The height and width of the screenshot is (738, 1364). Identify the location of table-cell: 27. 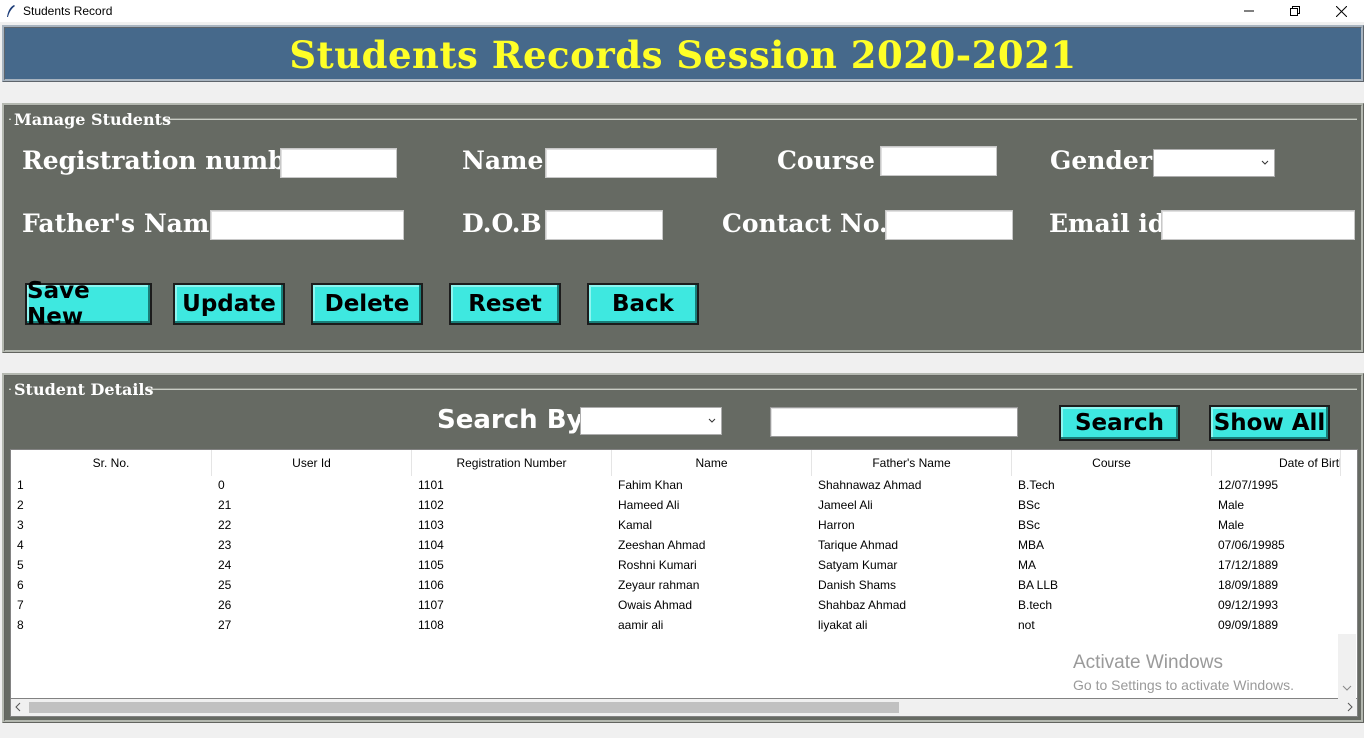
(225, 625).